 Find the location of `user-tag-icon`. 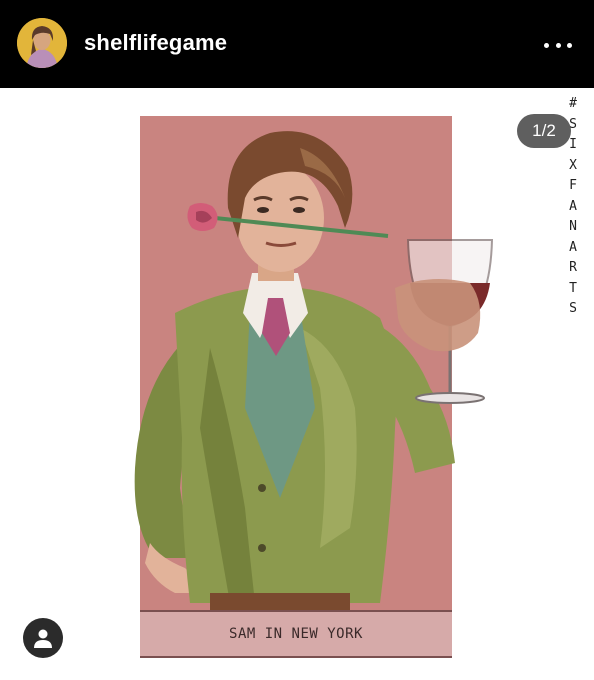

user-tag-icon is located at coordinates (43, 638).